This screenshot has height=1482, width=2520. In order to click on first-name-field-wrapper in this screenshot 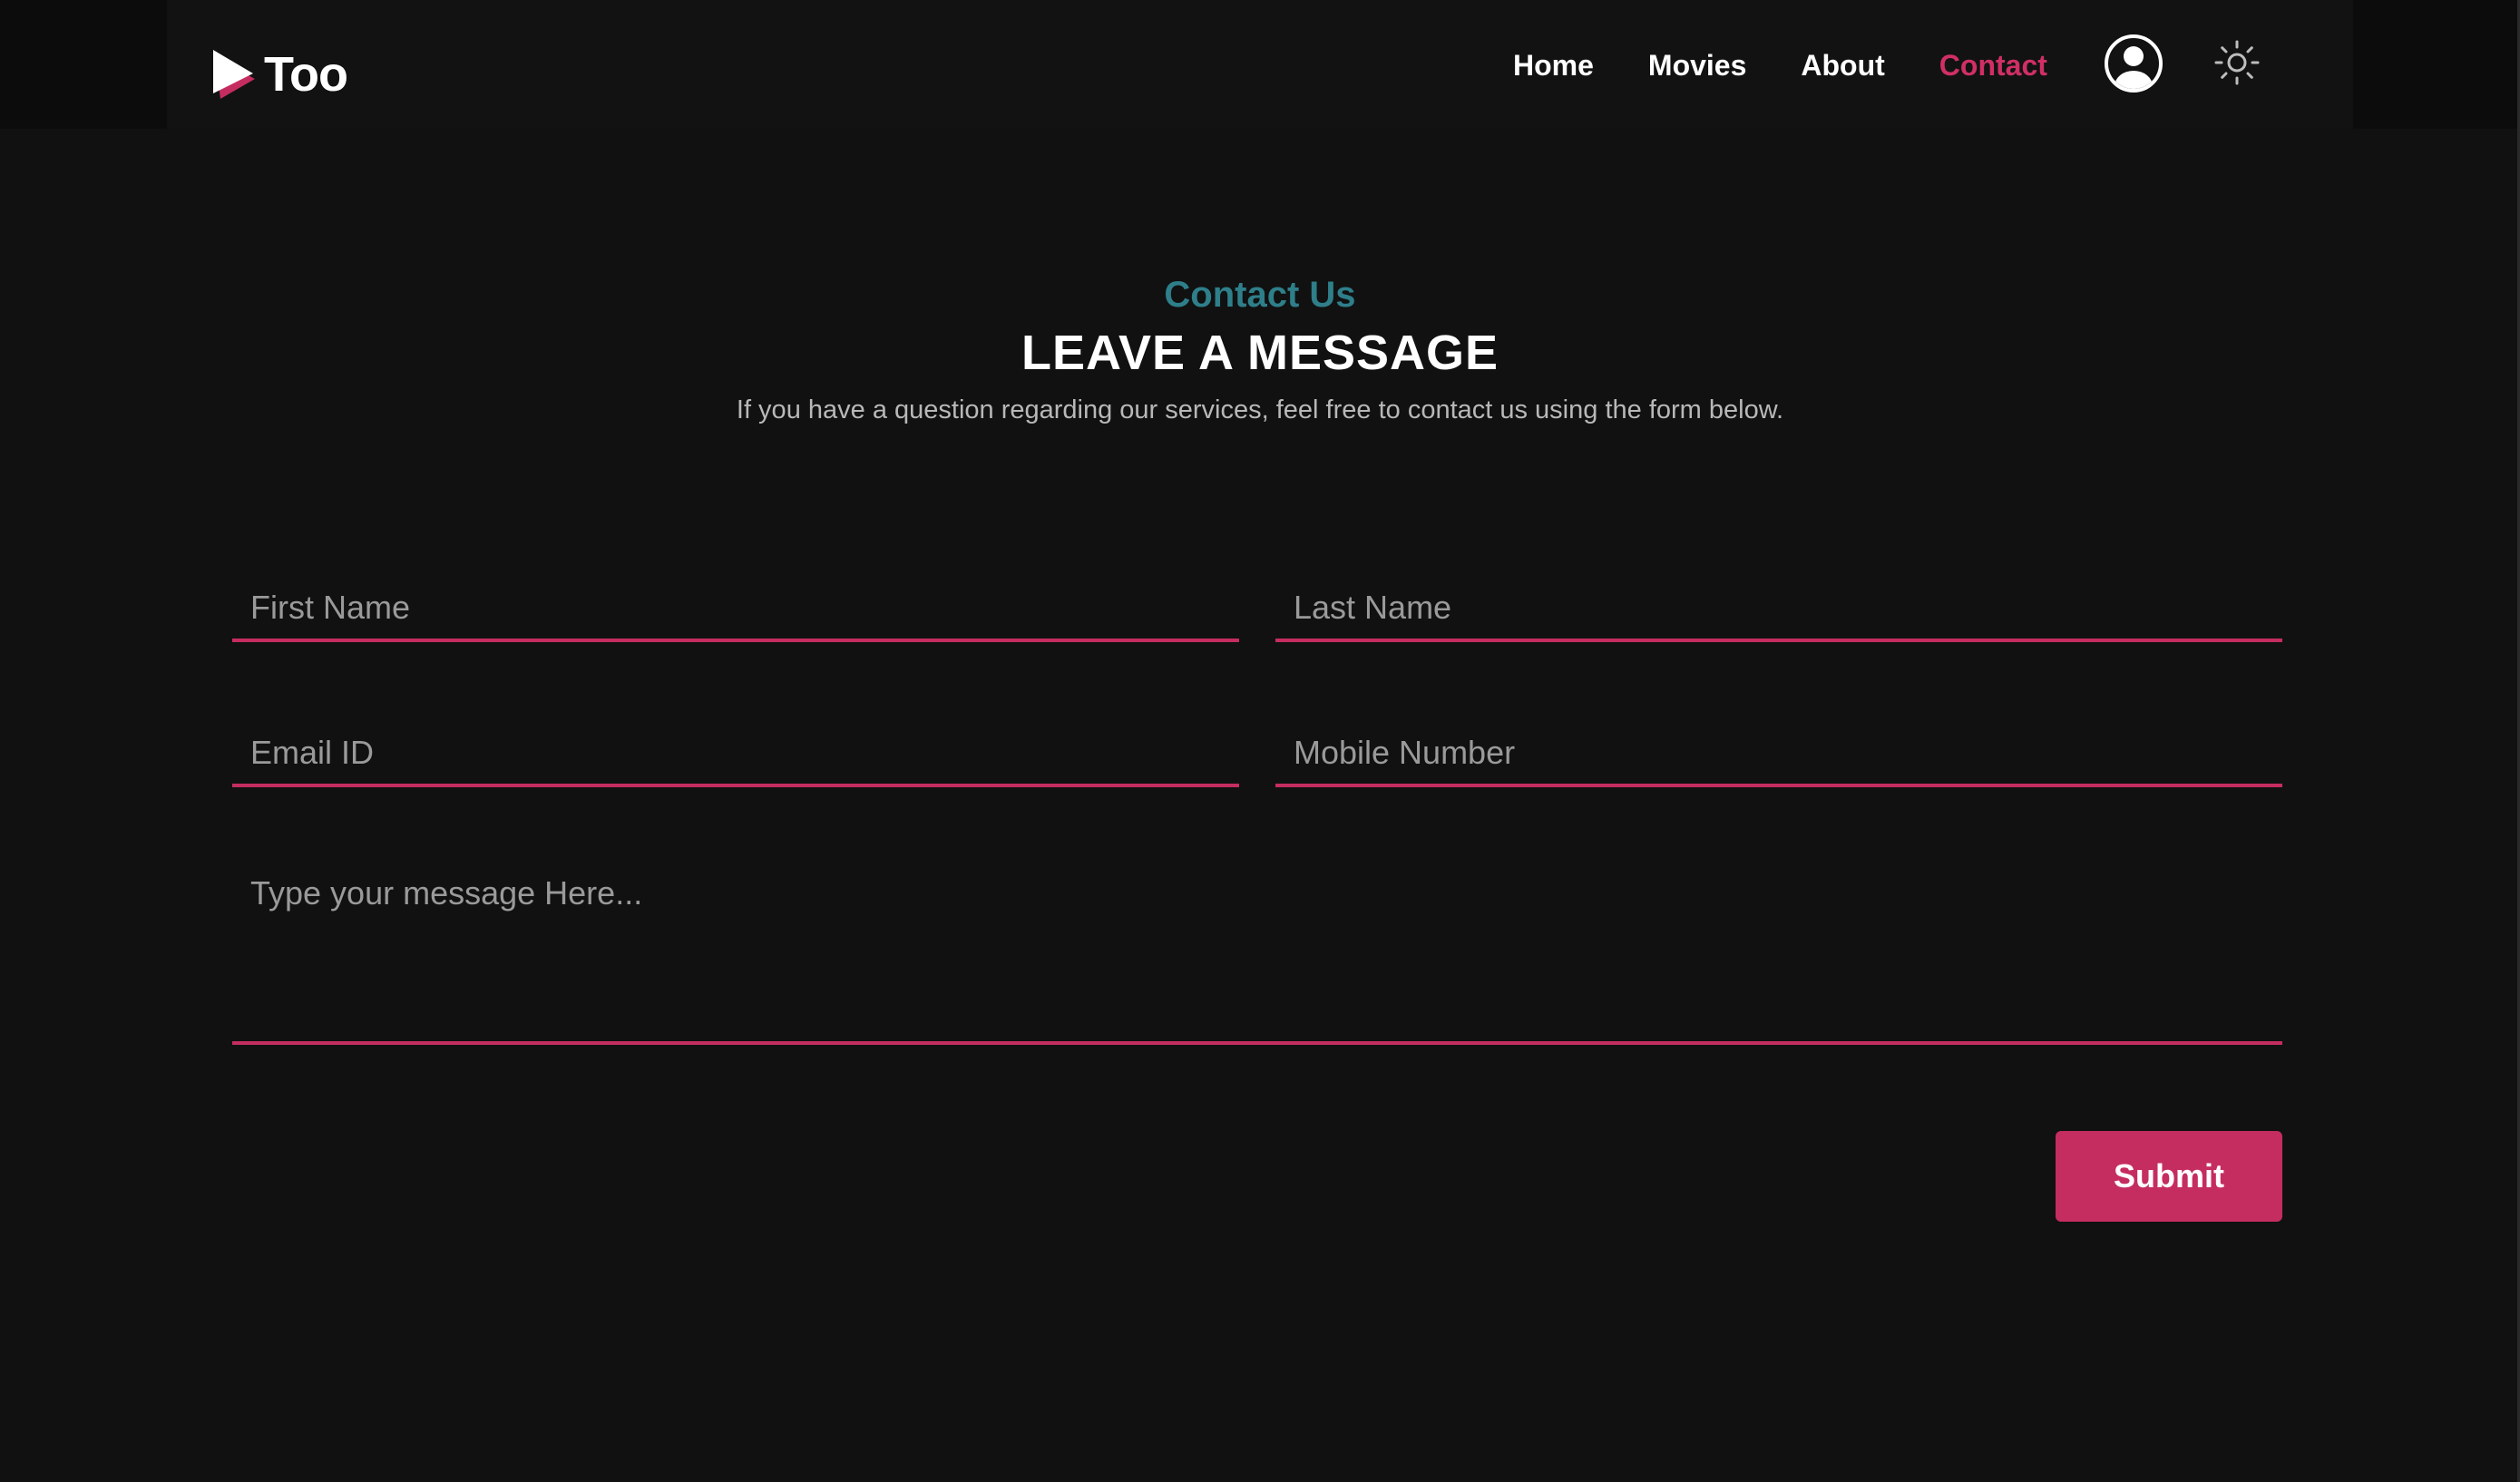, I will do `click(735, 609)`.